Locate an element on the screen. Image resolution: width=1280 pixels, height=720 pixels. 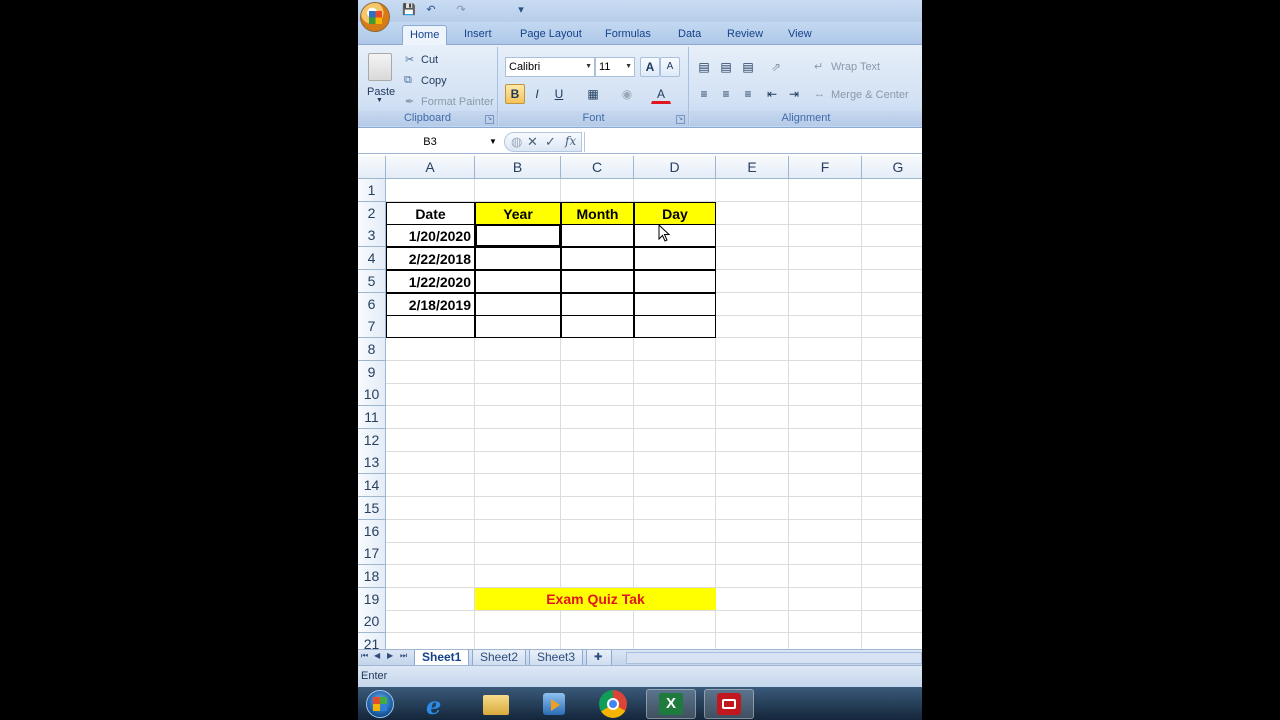
cell-g12 is located at coordinates (892, 440).